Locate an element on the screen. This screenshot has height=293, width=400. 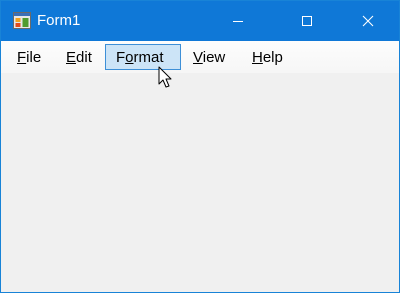
close-button is located at coordinates (368, 21).